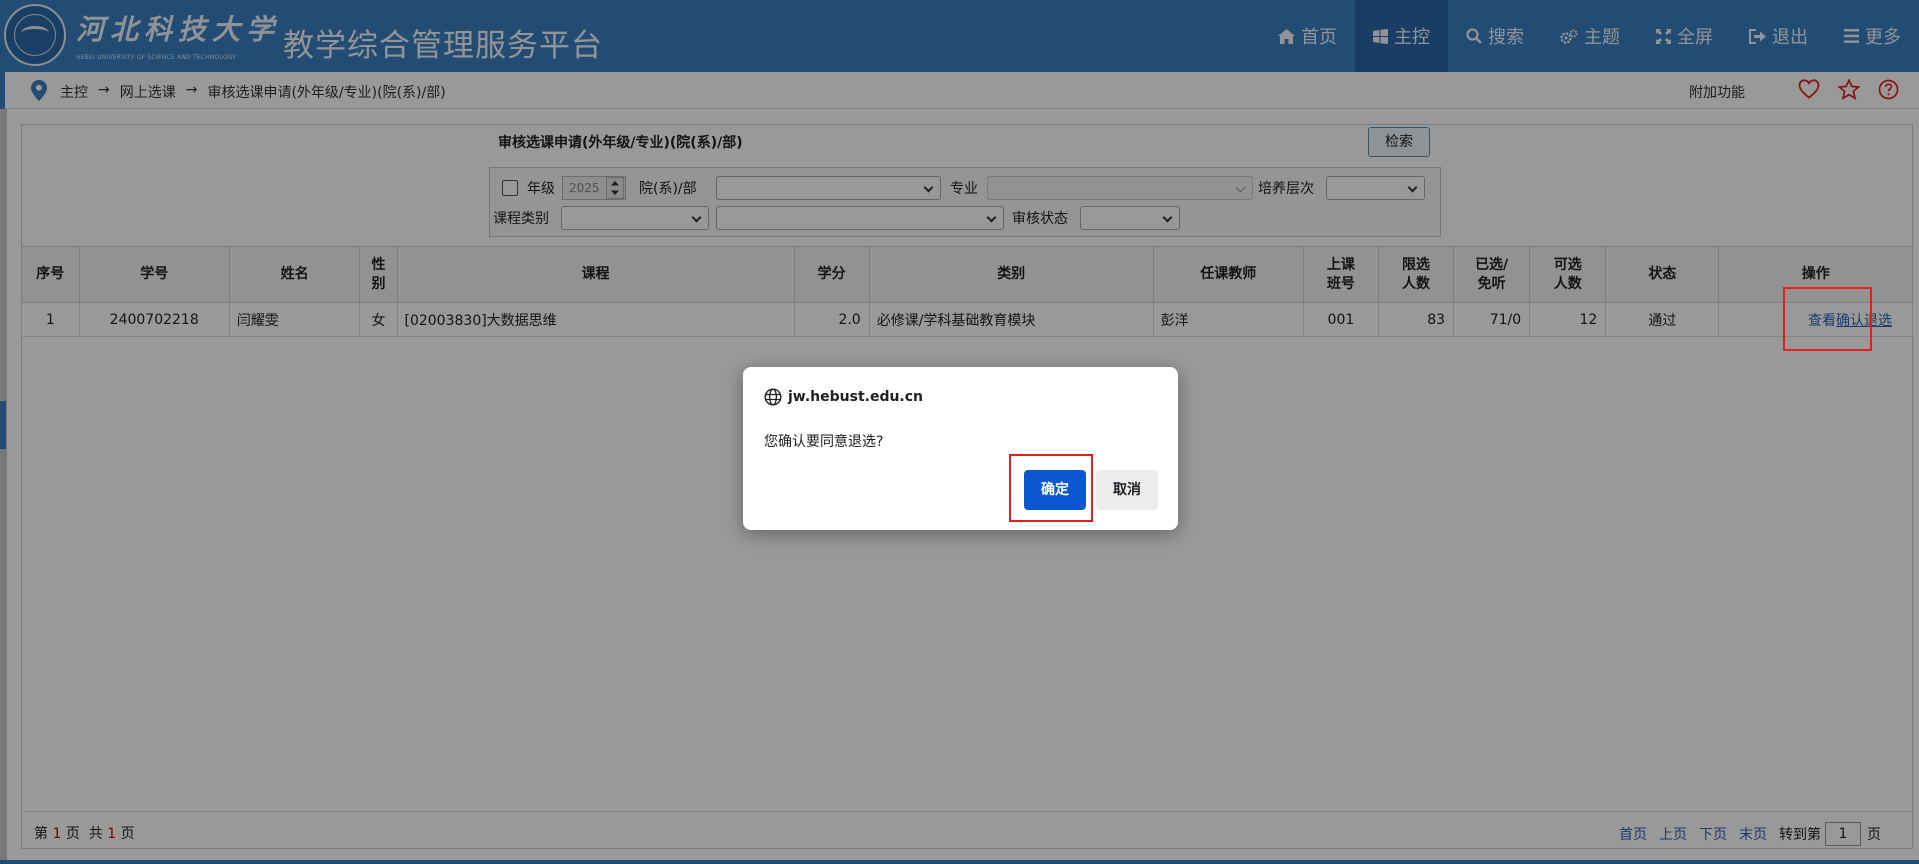  I want to click on globe-icon, so click(773, 397).